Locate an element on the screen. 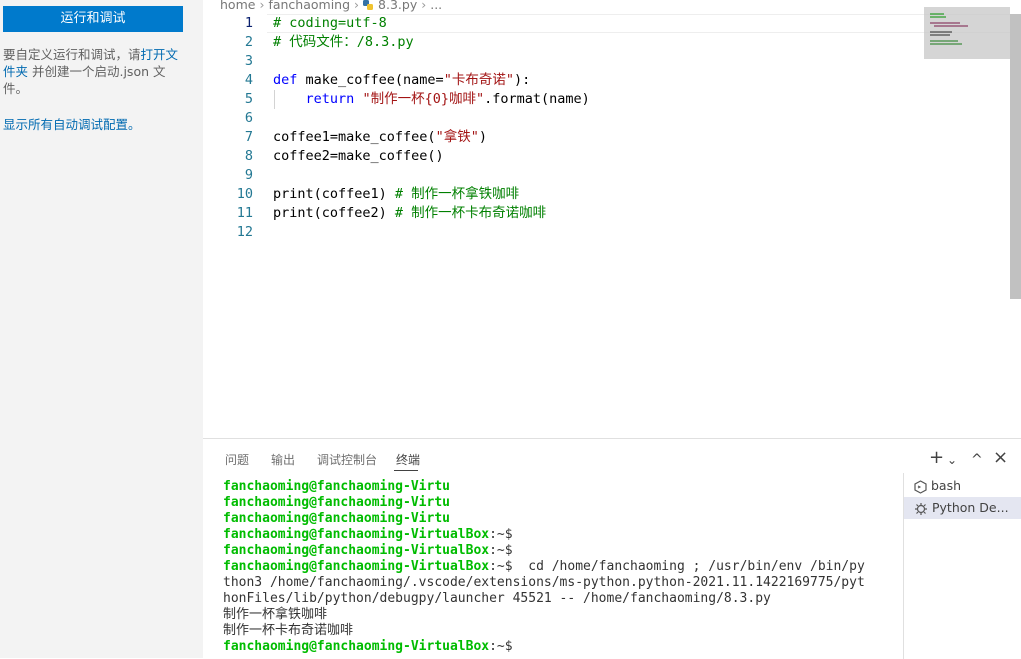  description-suffix: 并创建一个启动.json 文件。 is located at coordinates (84, 80).